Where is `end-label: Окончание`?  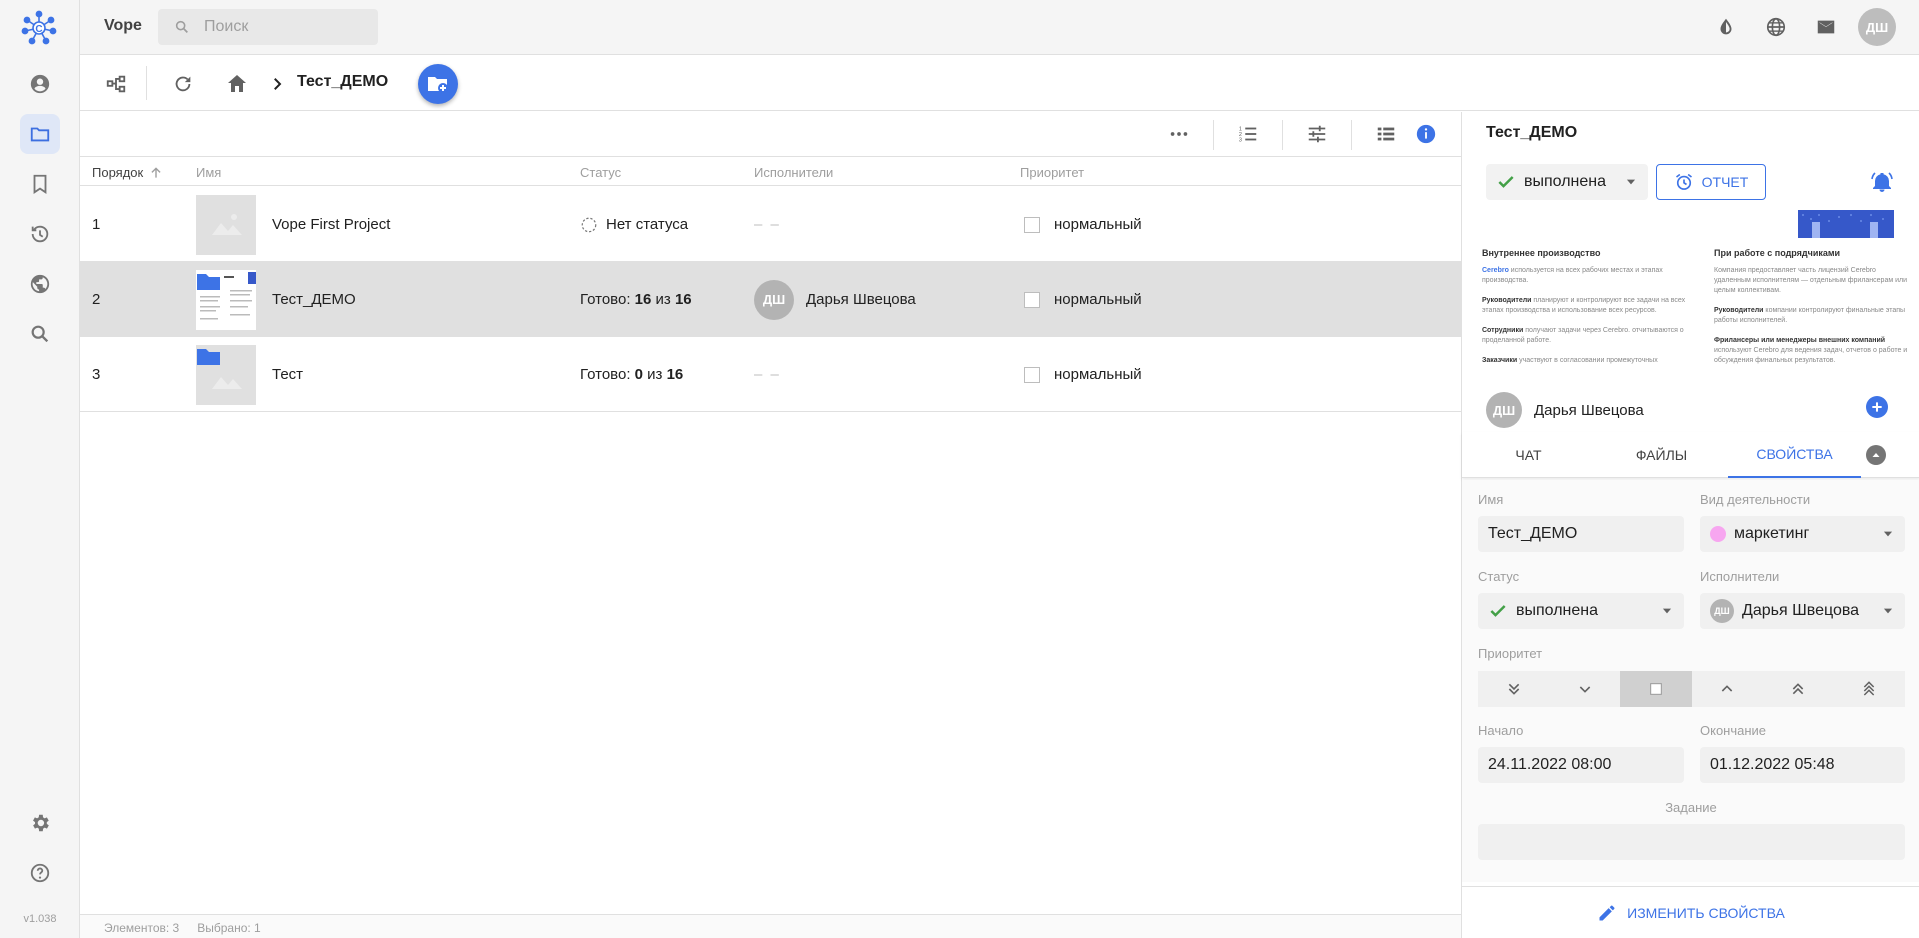 end-label: Окончание is located at coordinates (1733, 730).